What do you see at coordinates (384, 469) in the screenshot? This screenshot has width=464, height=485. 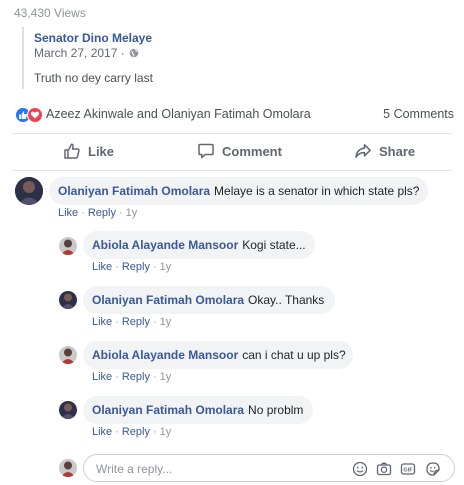 I see `camera-icon` at bounding box center [384, 469].